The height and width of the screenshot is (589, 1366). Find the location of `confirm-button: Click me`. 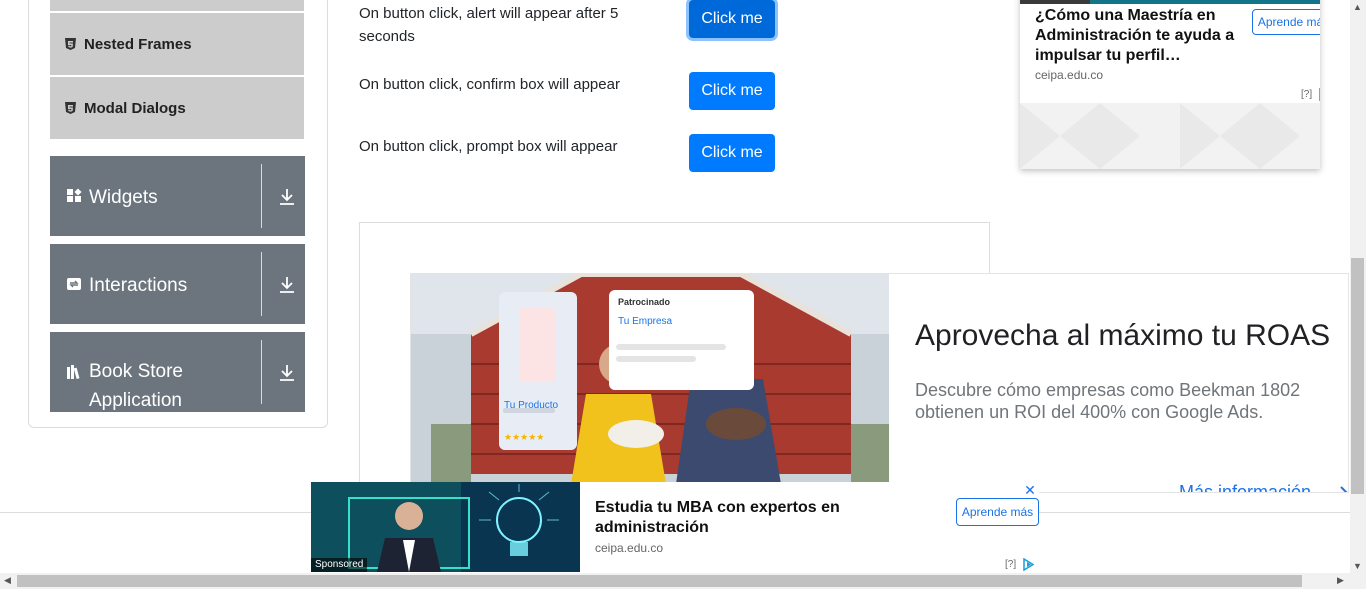

confirm-button: Click me is located at coordinates (732, 91).